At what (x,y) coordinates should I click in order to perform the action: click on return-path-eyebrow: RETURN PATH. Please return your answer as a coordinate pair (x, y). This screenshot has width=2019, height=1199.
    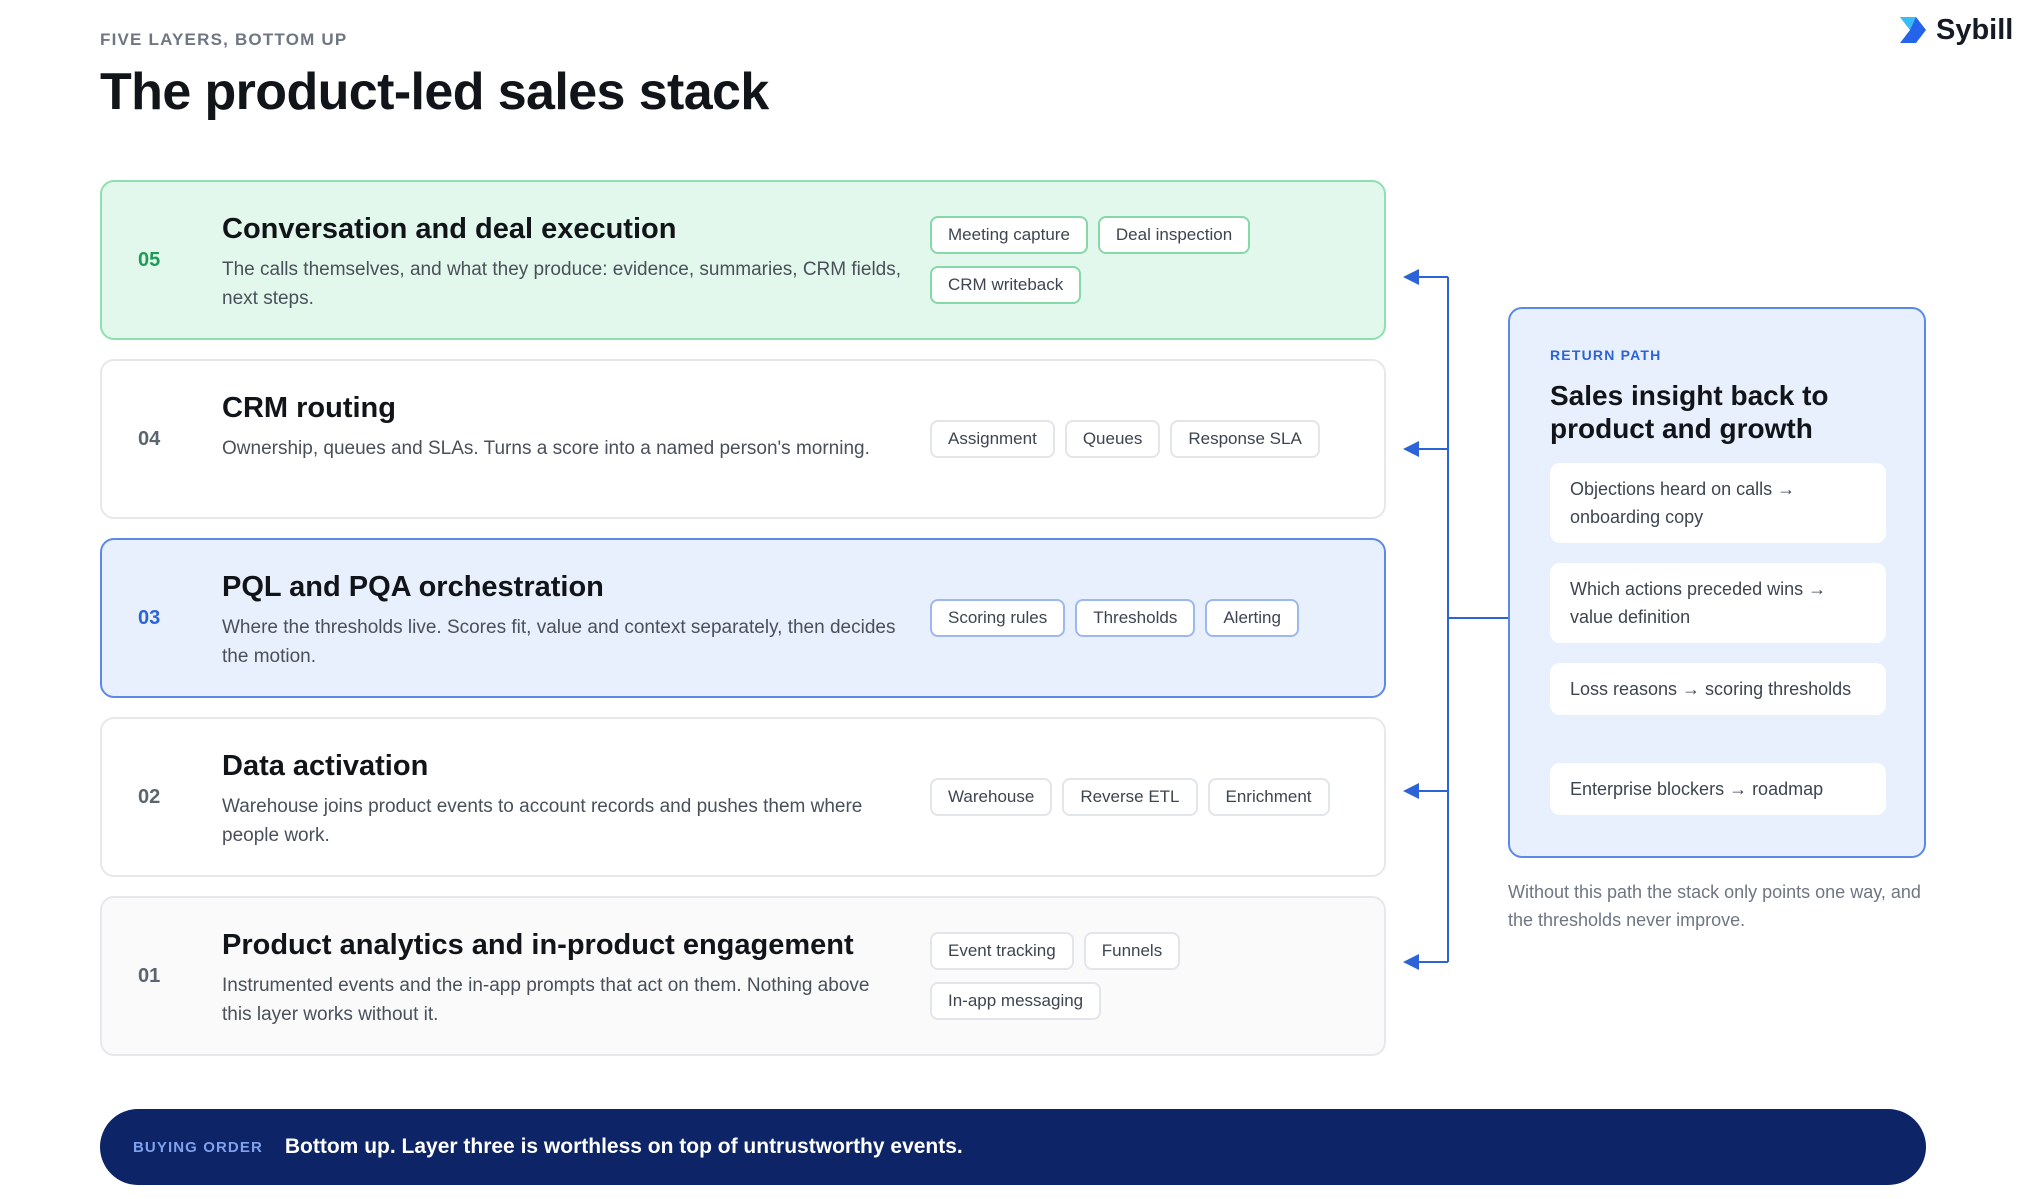
    Looking at the image, I should click on (1606, 355).